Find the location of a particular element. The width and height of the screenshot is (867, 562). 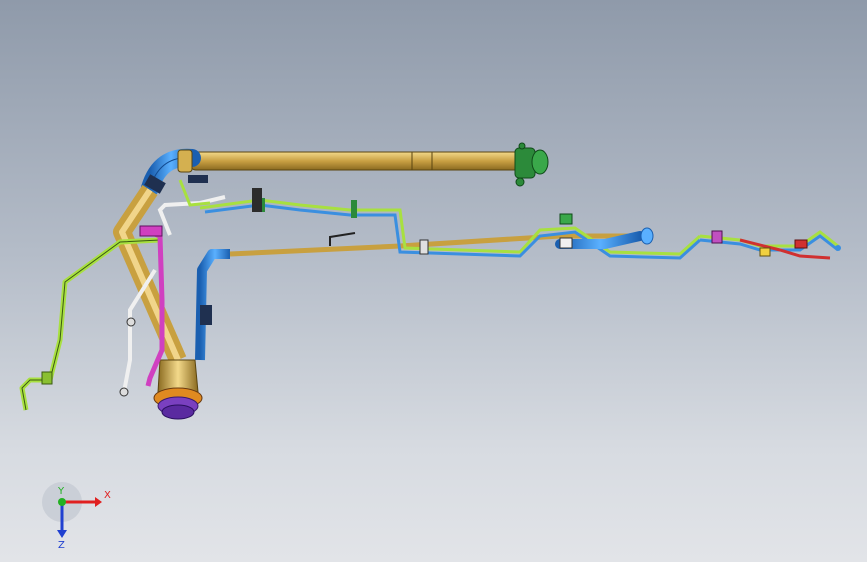

right-end-bundle is located at coordinates (770, 245).